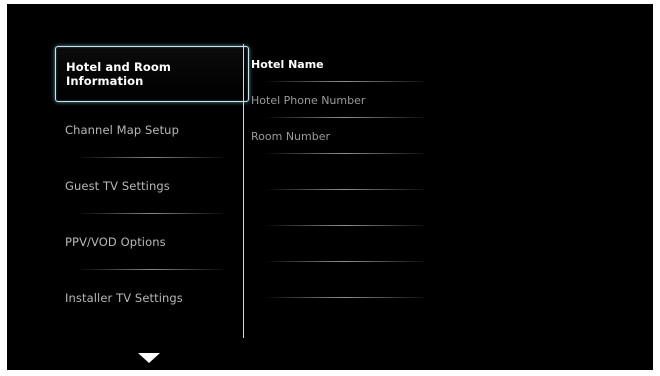 The width and height of the screenshot is (660, 376). What do you see at coordinates (287, 64) in the screenshot?
I see `submenu-item-label: Hotel Name` at bounding box center [287, 64].